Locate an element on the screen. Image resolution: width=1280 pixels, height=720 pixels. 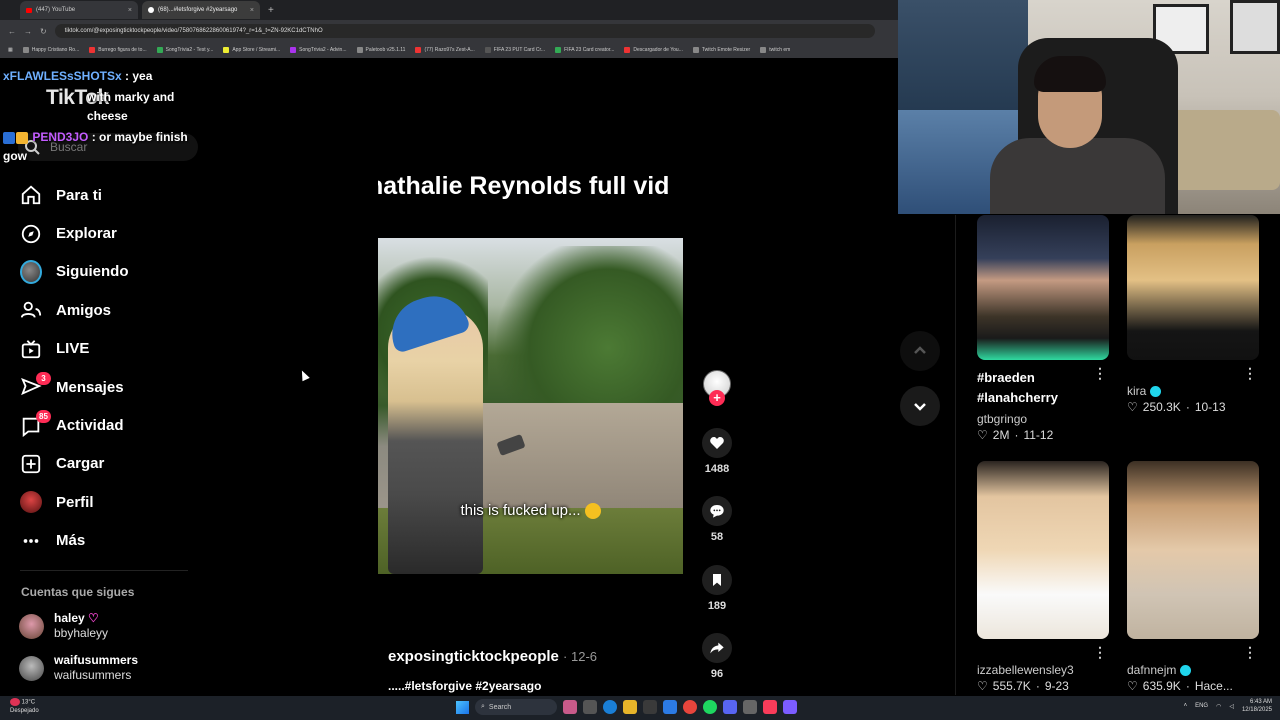
task-view-icon is located at coordinates (590, 707).